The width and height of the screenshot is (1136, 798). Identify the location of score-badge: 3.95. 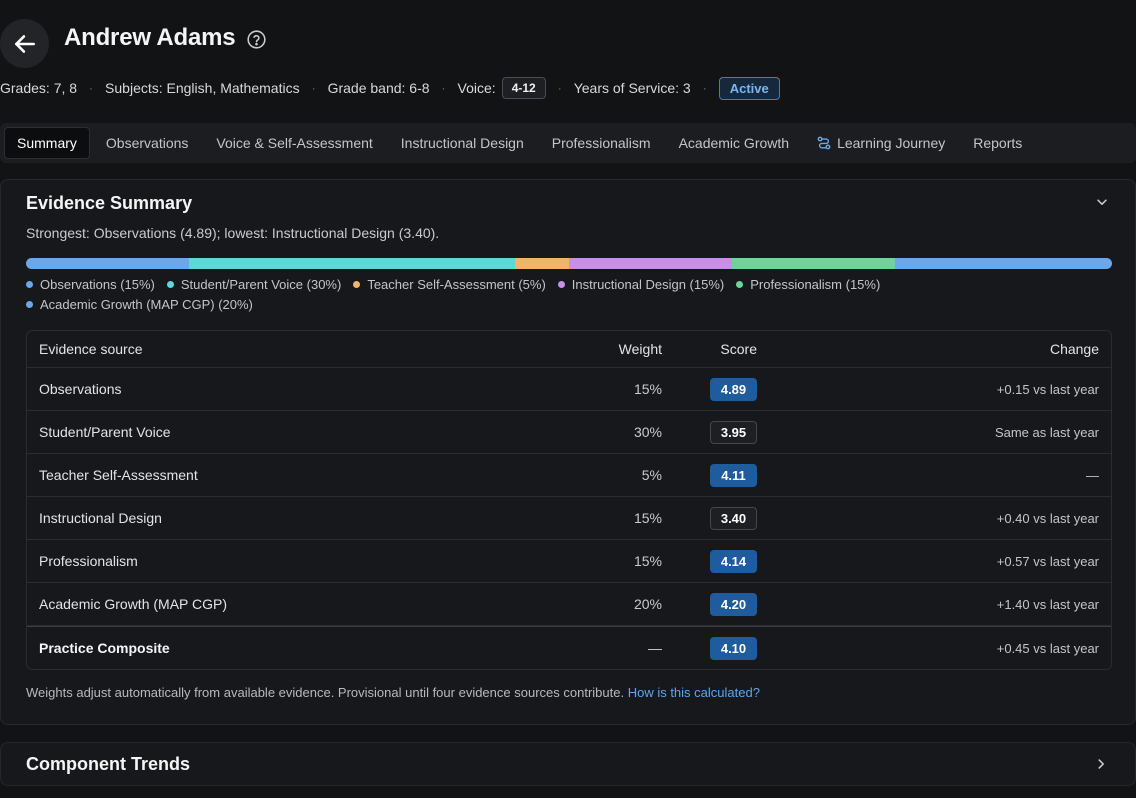
(733, 432).